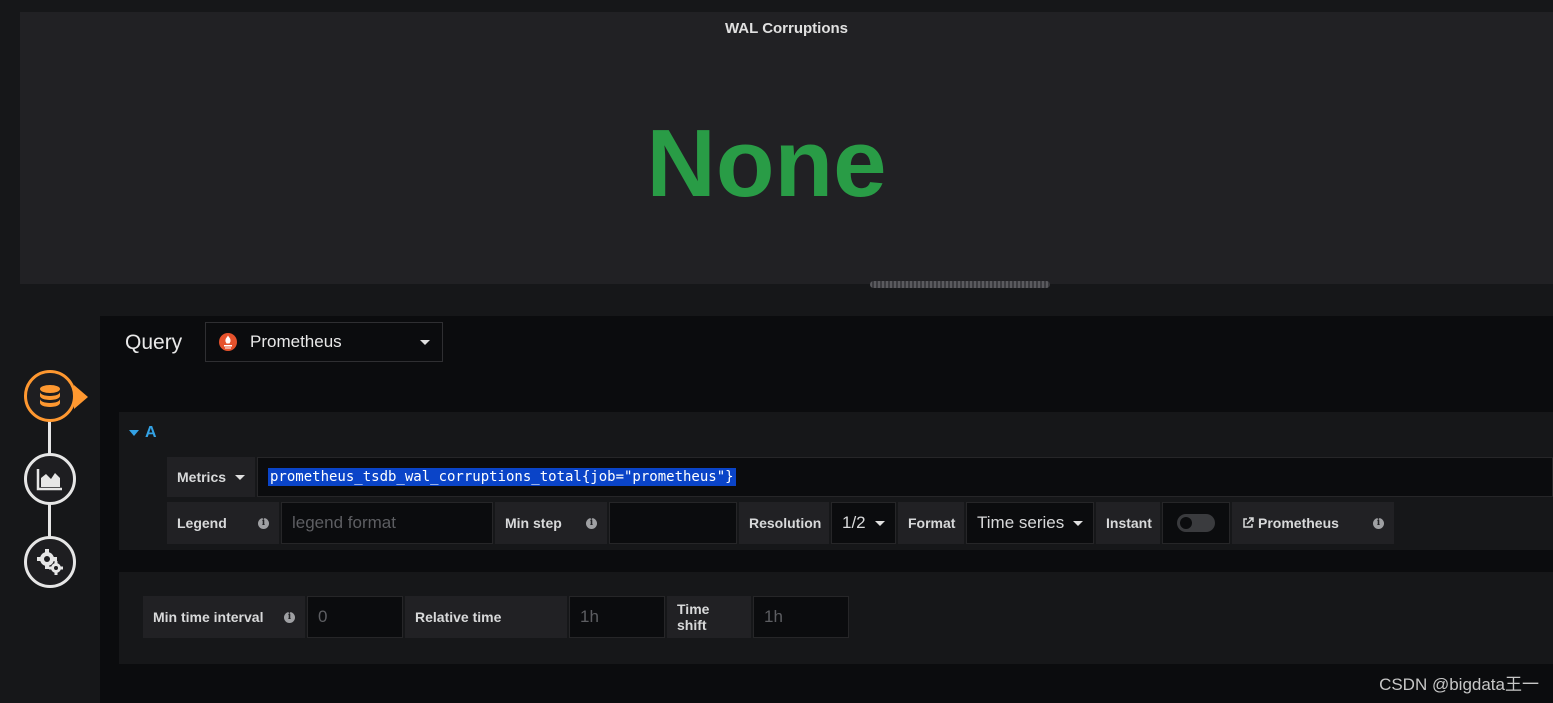 This screenshot has height=703, width=1553. I want to click on min-interval-placeholder: 0, so click(323, 616).